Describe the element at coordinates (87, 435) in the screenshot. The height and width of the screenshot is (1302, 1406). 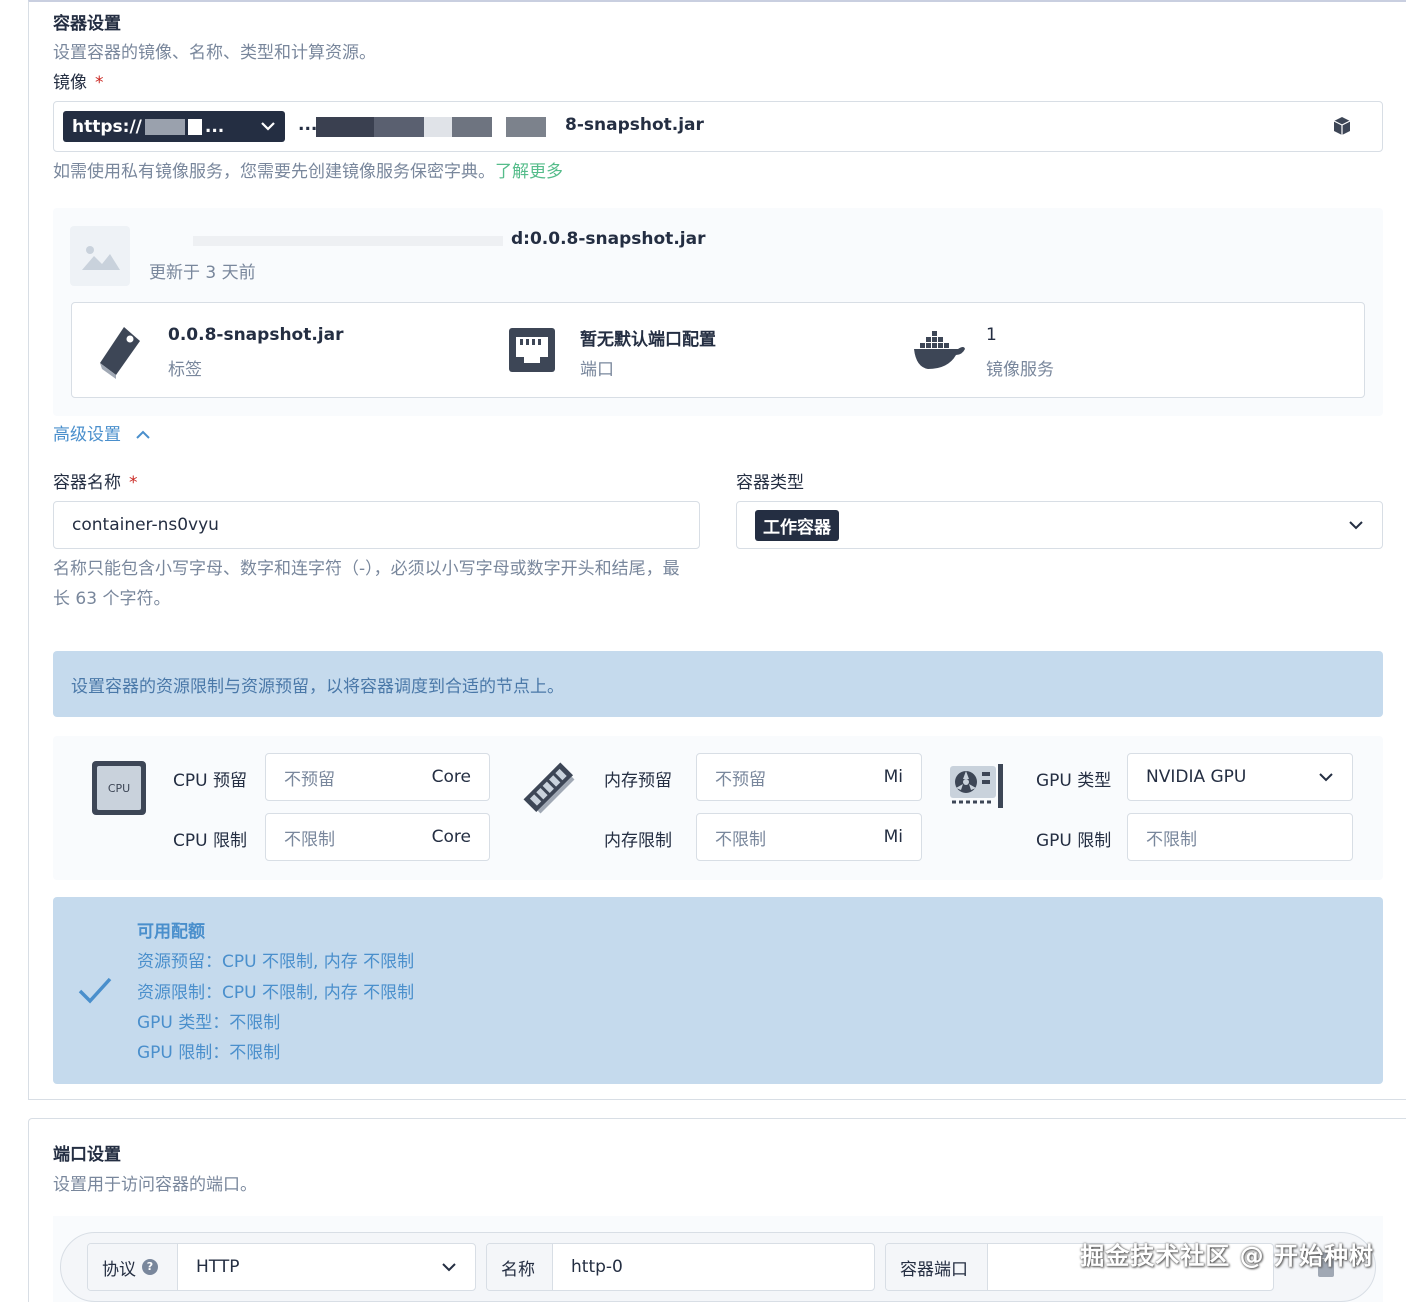
I see `advanced-settings-label: 高级设置` at that location.